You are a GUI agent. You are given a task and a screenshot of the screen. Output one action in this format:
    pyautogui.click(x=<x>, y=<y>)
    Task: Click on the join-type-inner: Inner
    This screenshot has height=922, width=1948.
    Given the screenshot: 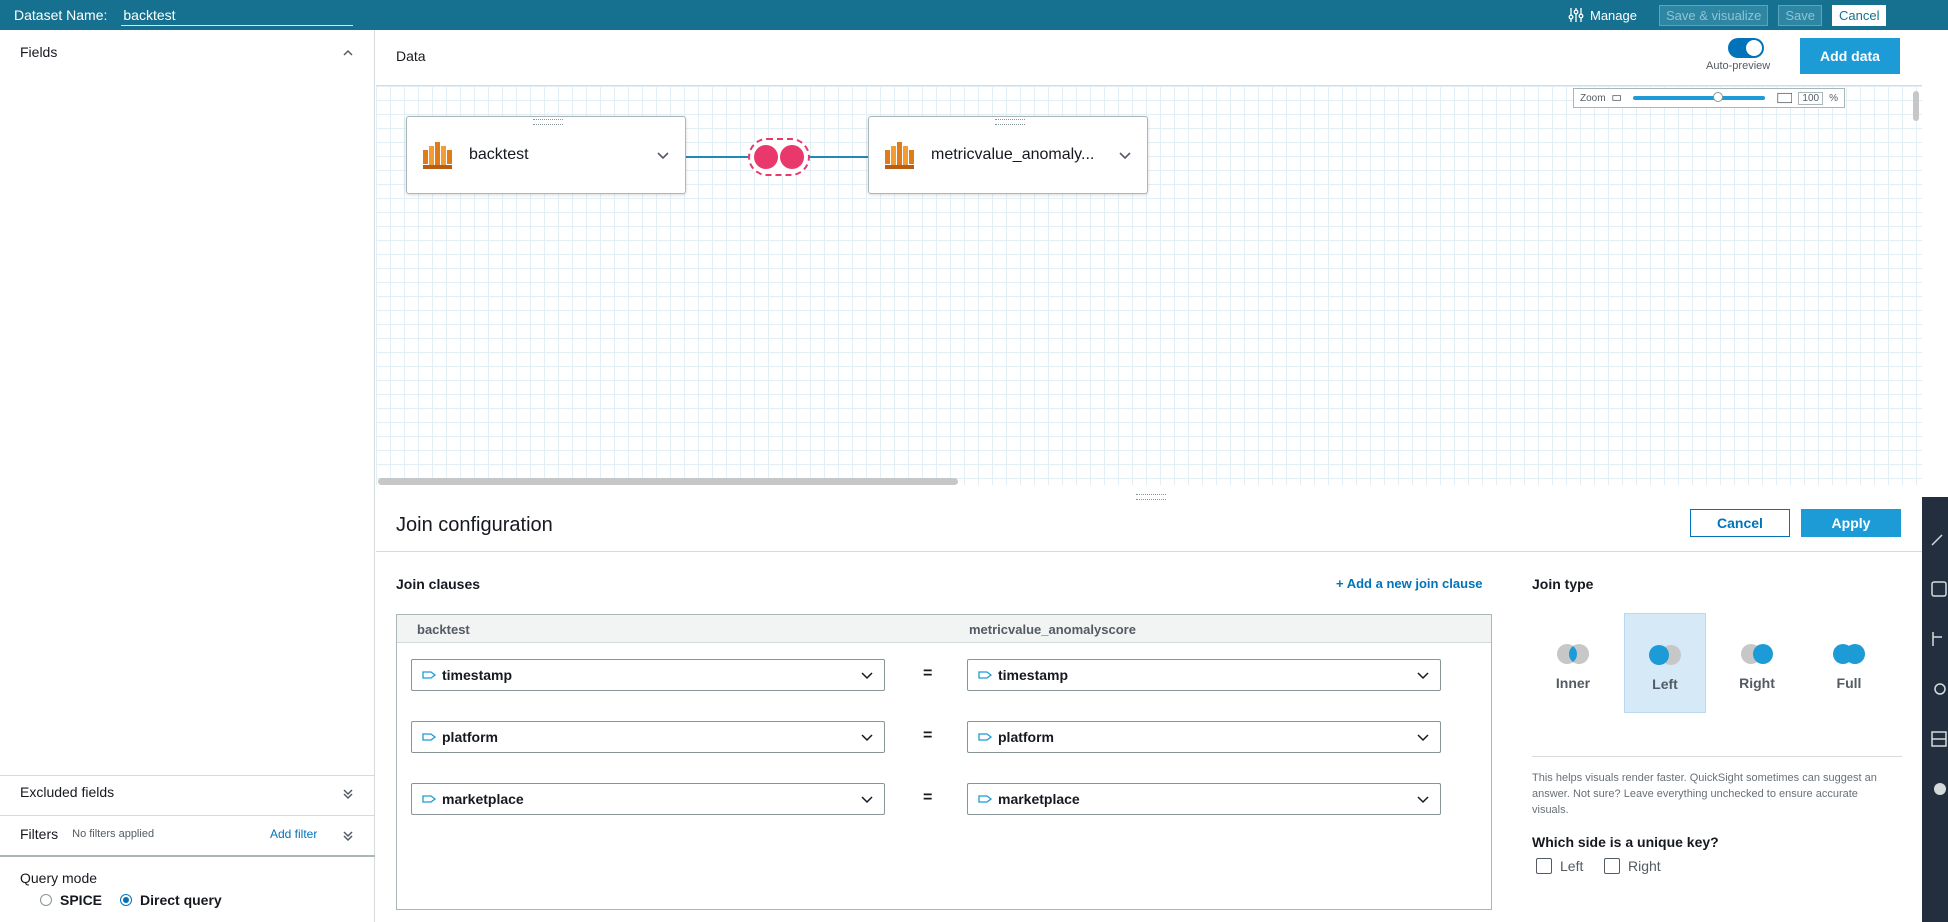 What is the action you would take?
    pyautogui.click(x=1573, y=663)
    